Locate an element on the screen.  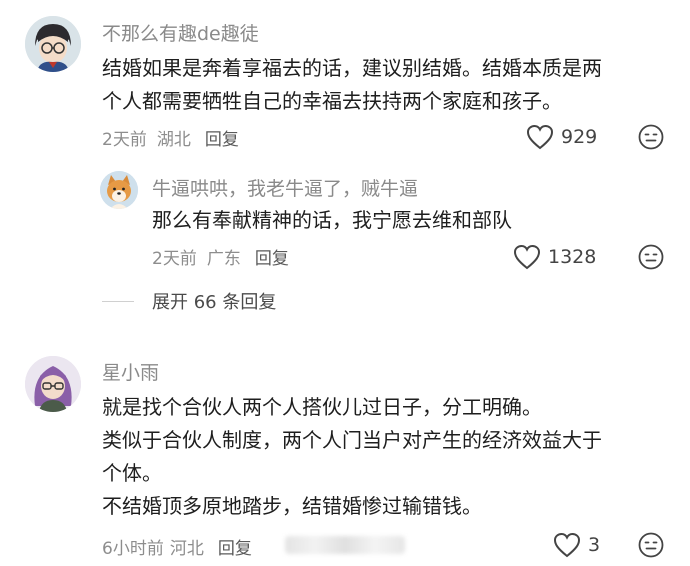
purple-hair-girl-avatar-image is located at coordinates (53, 384).